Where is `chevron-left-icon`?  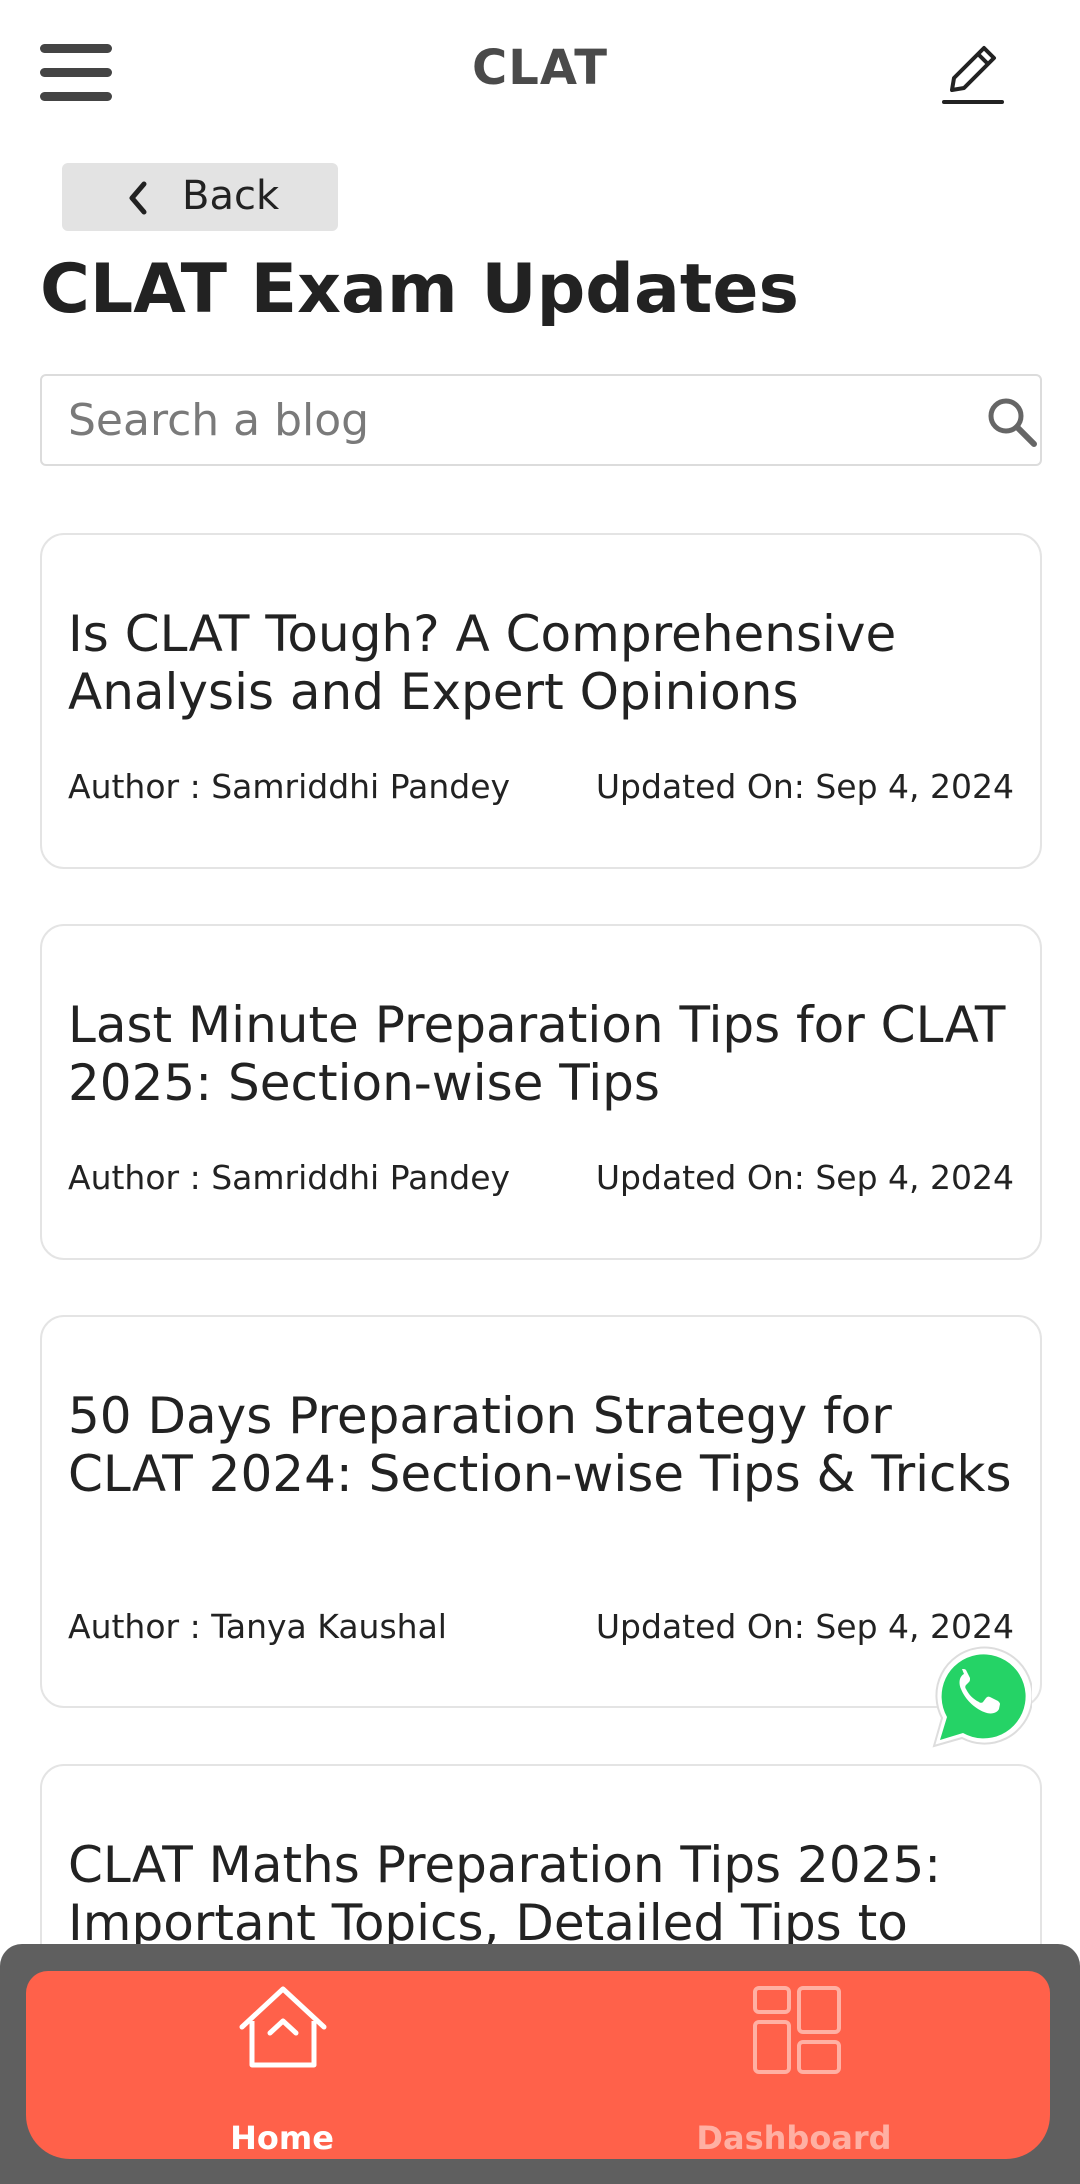
chevron-left-icon is located at coordinates (138, 198).